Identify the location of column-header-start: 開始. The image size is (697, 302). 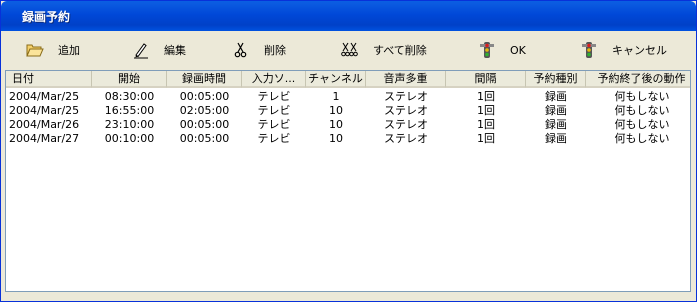
(129, 79).